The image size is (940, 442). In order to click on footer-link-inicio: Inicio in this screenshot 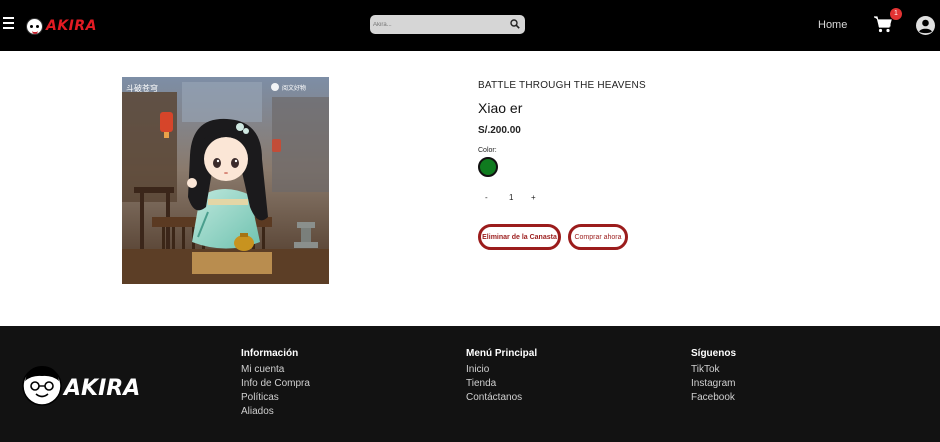, I will do `click(501, 370)`.